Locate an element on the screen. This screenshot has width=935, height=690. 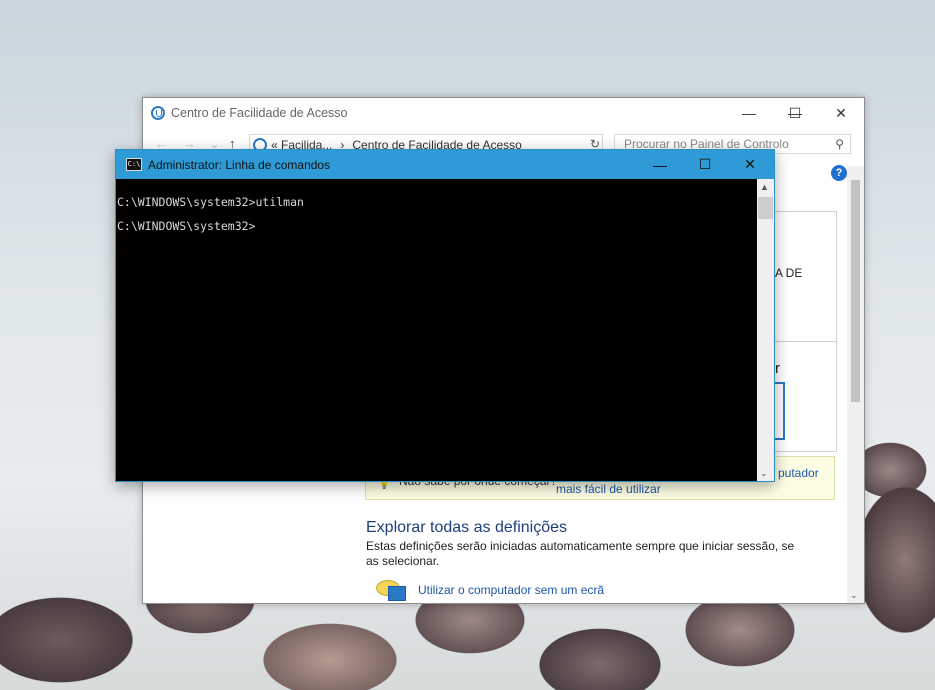
tip-link-partial: putador is located at coordinates (798, 473).